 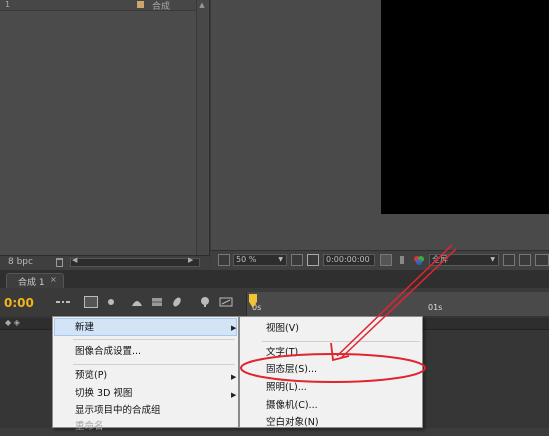 What do you see at coordinates (104, 393) in the screenshot?
I see `menu-item-switch-3d-view-label: 切换 3D 视图` at bounding box center [104, 393].